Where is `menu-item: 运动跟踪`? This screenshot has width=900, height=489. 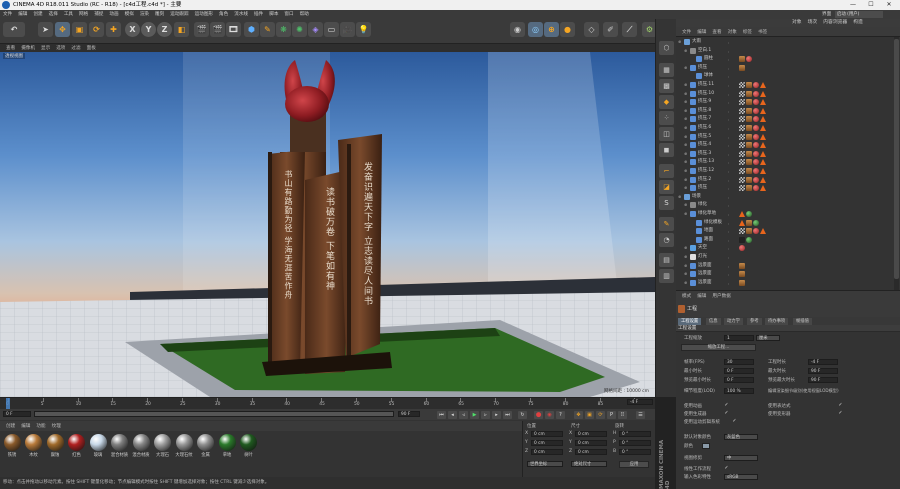
menu-item: 运动跟踪 is located at coordinates (179, 14).